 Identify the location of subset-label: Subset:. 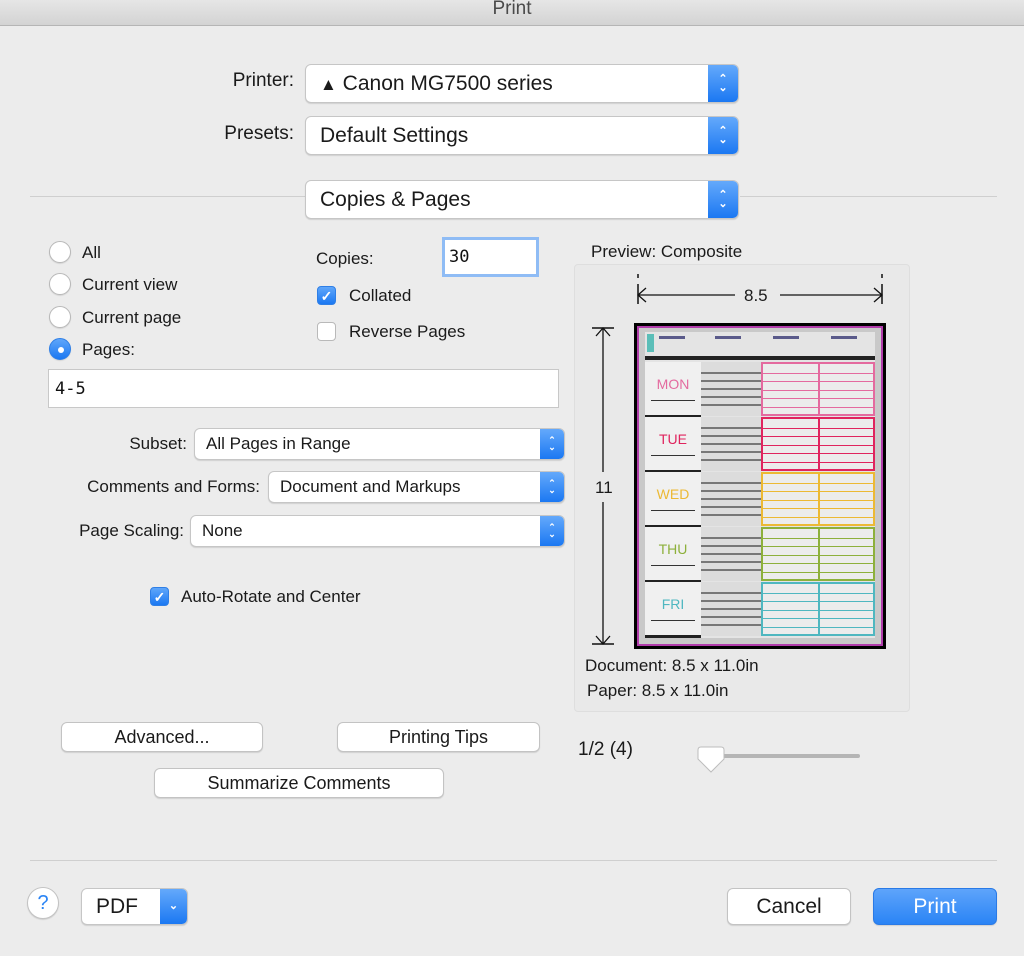
(158, 443).